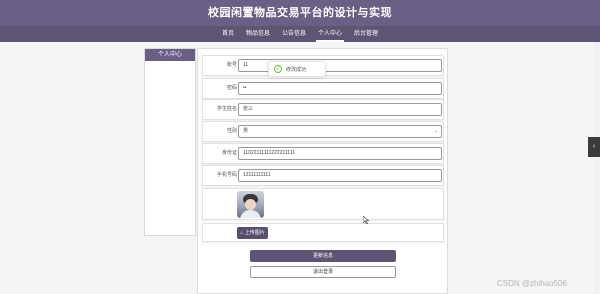 The image size is (600, 294). I want to click on check-circle-icon: ✓, so click(278, 69).